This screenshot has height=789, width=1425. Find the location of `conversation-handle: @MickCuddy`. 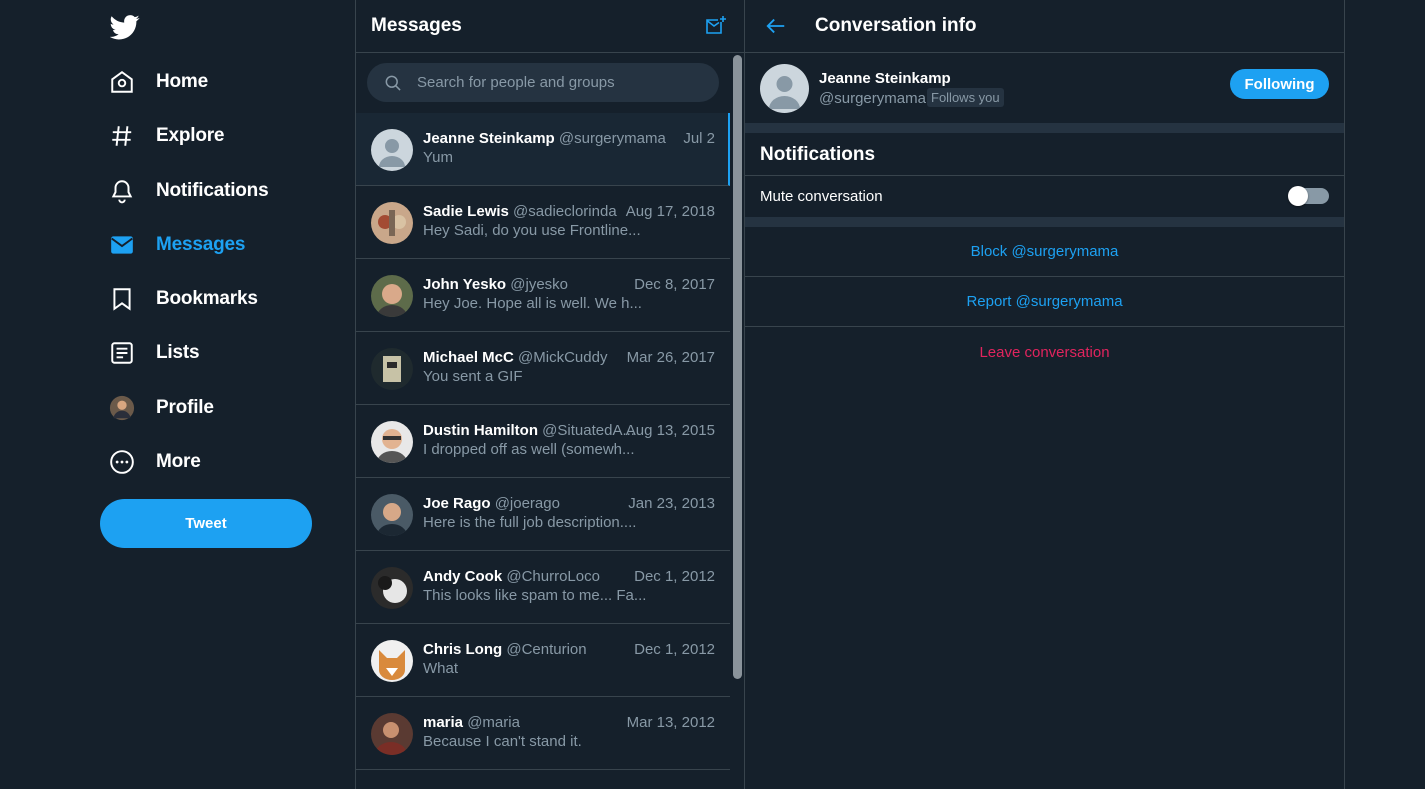

conversation-handle: @MickCuddy is located at coordinates (563, 357).